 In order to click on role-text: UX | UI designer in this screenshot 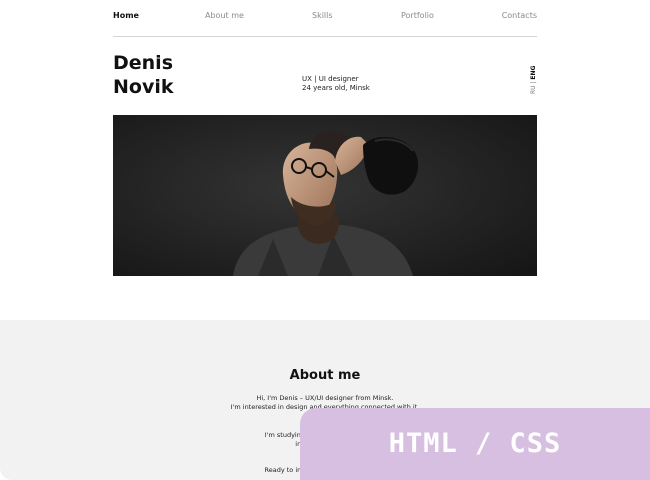, I will do `click(330, 79)`.